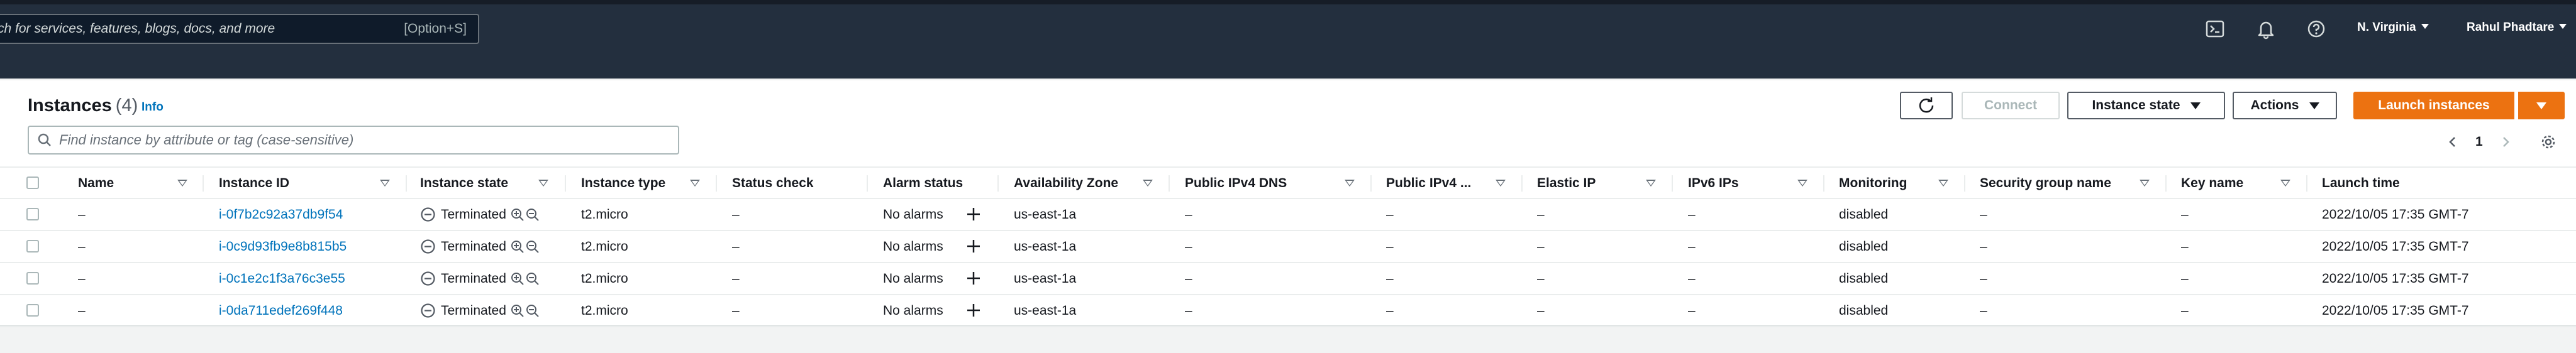  What do you see at coordinates (153, 107) in the screenshot?
I see `info-link: Info` at bounding box center [153, 107].